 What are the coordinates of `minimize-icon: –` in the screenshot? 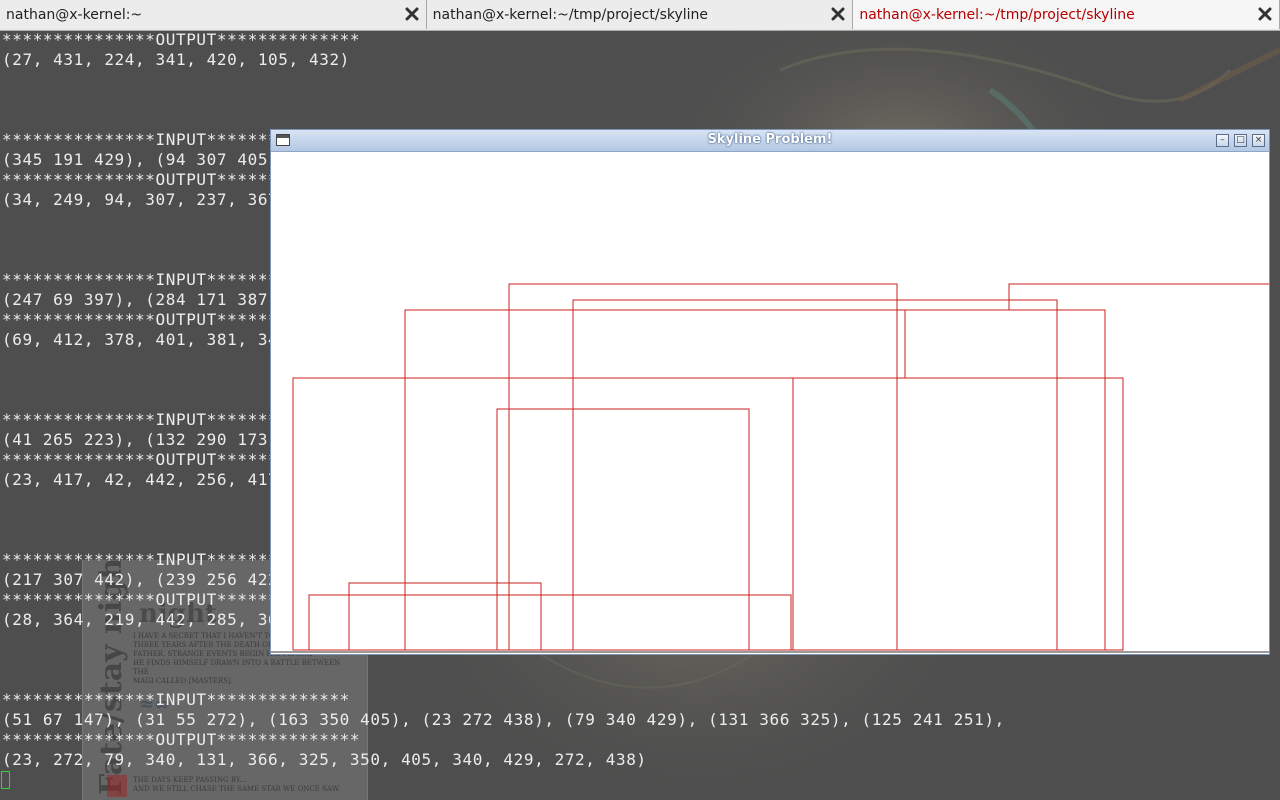 It's located at (1222, 140).